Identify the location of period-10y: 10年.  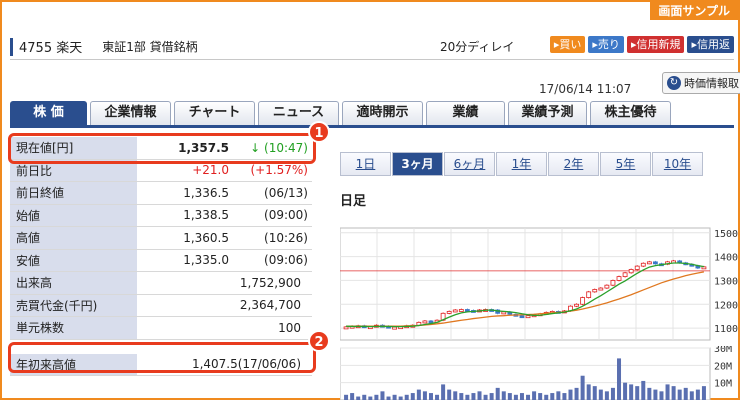
(677, 164).